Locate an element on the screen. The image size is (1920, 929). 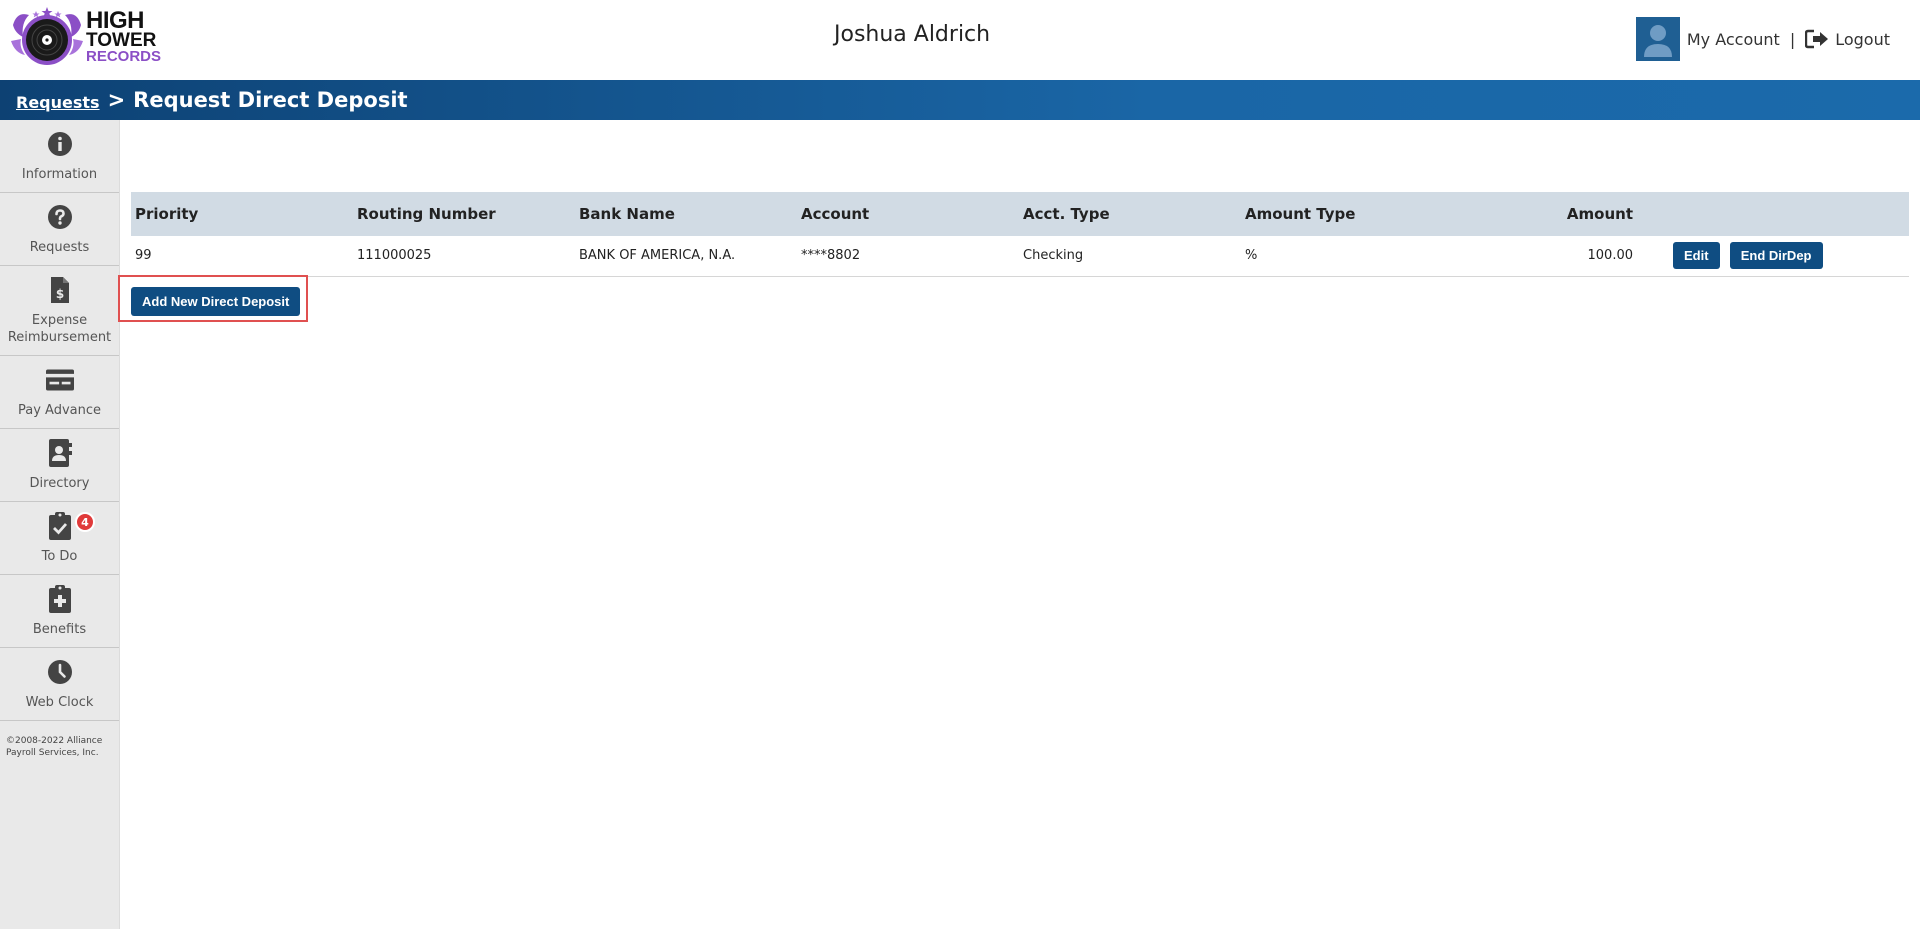
credit-card-icon is located at coordinates (59, 380).